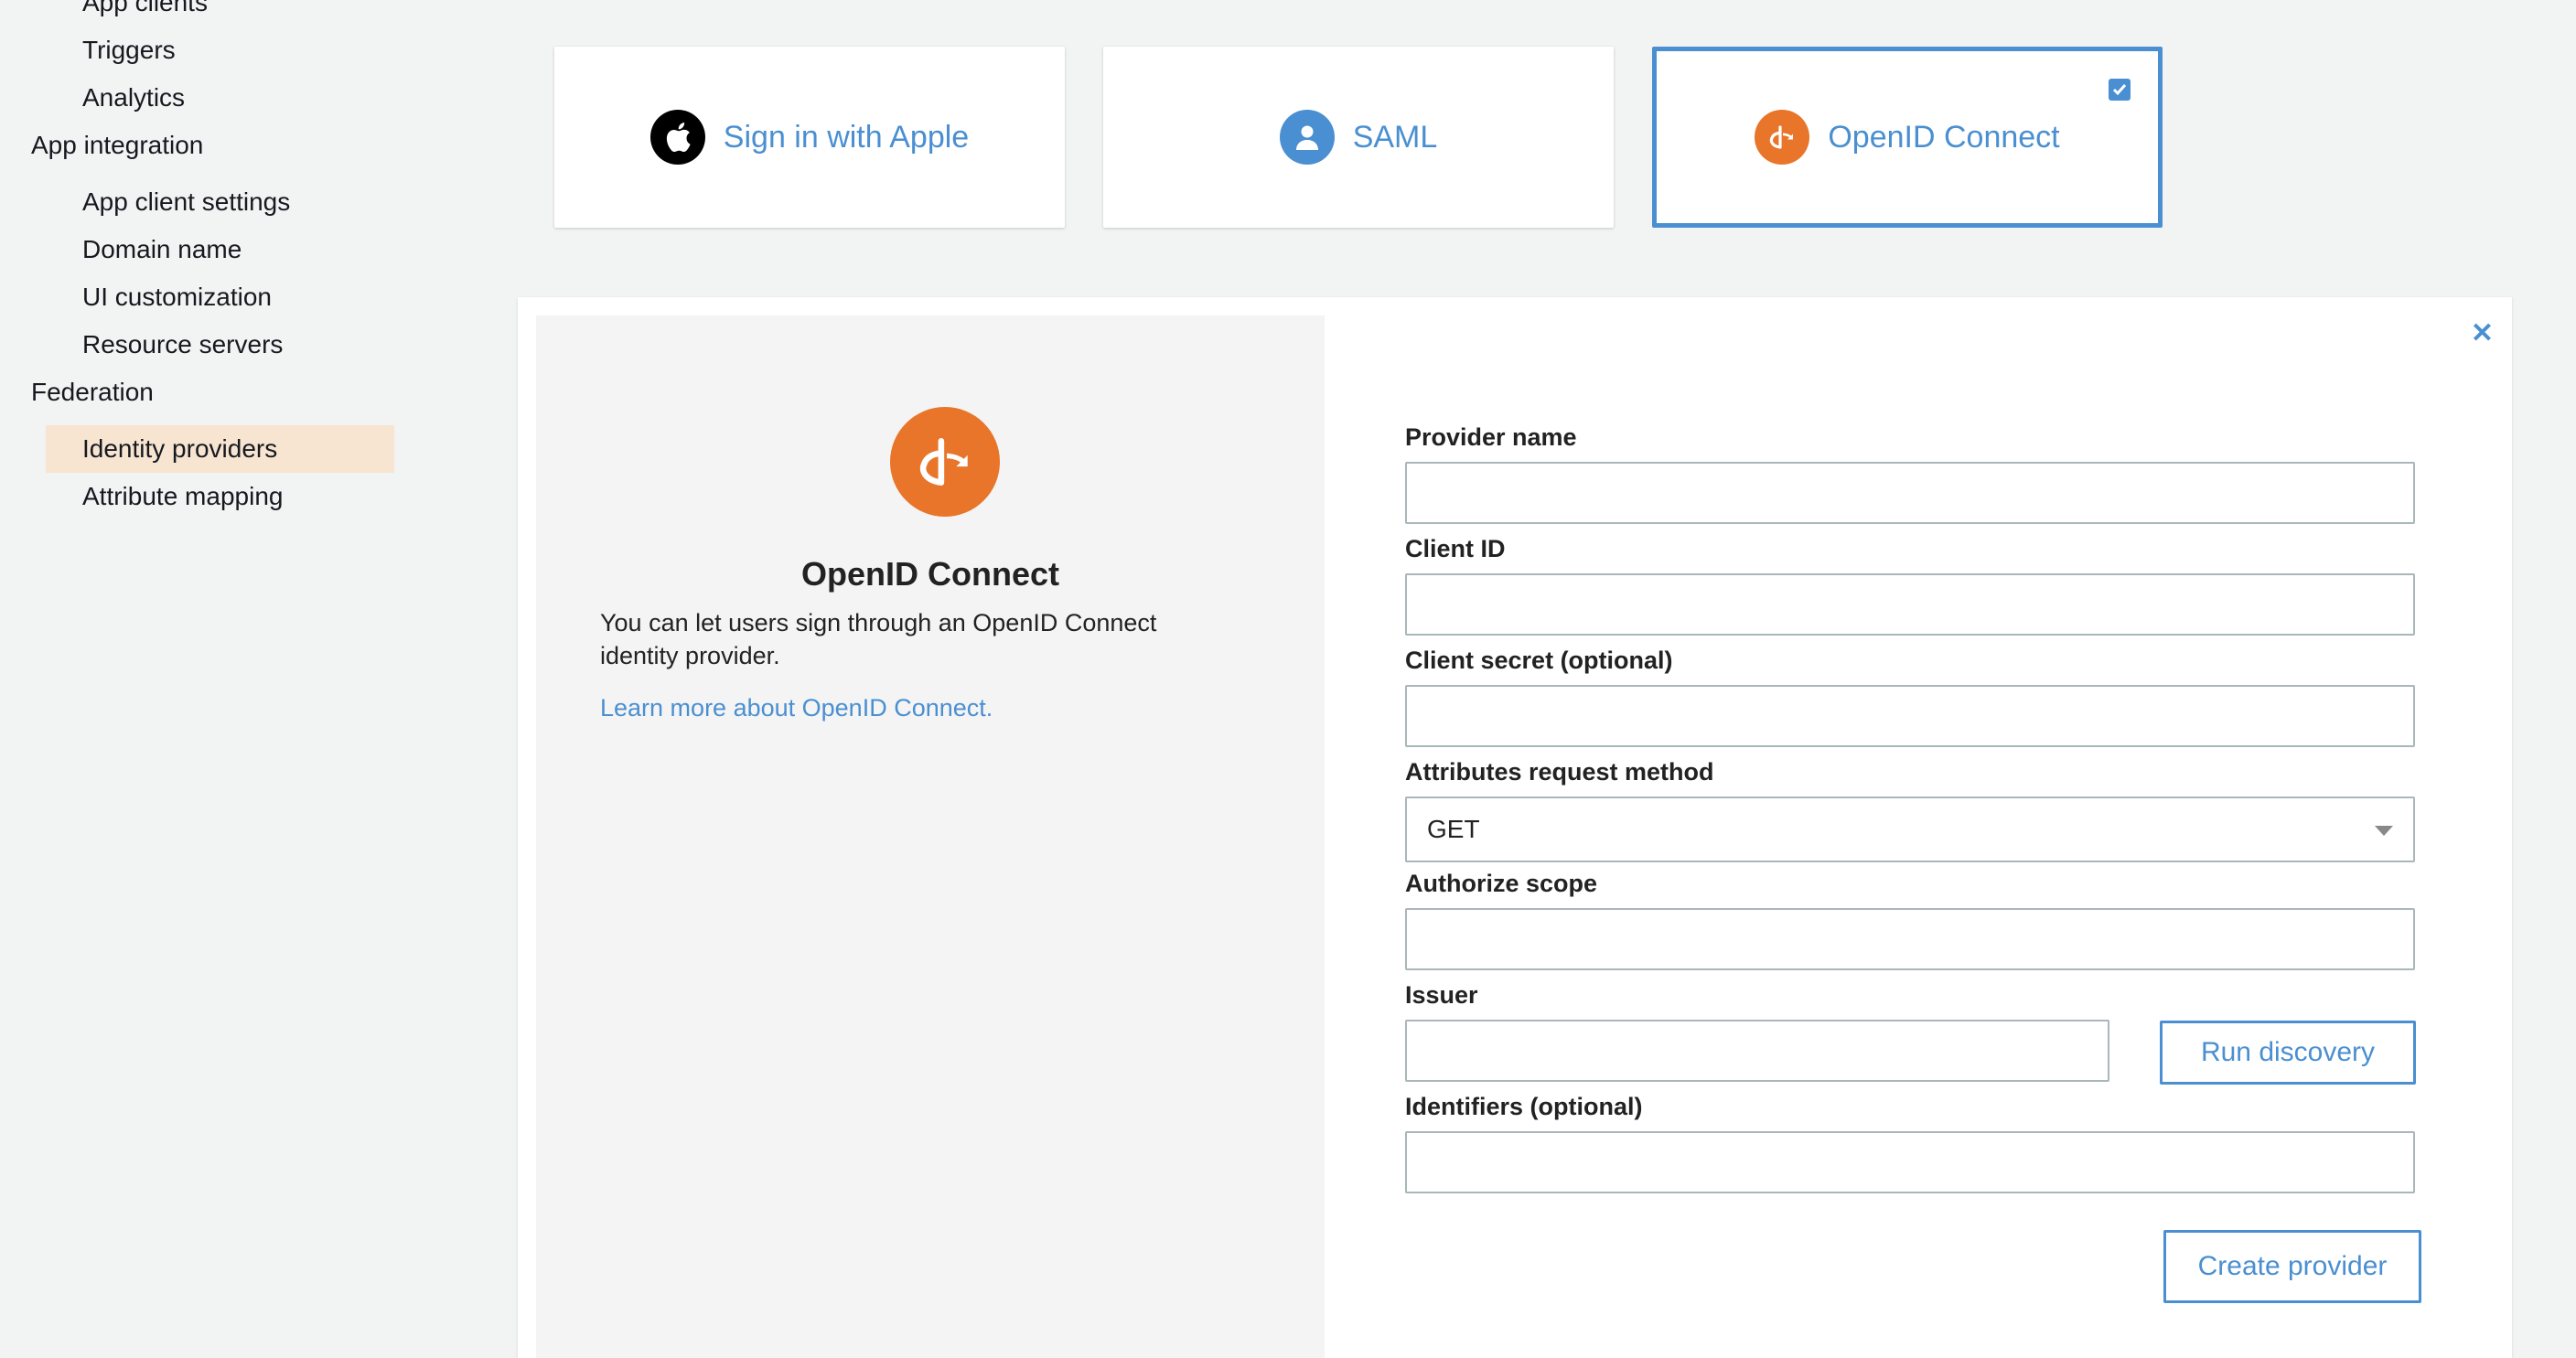  What do you see at coordinates (1453, 829) in the screenshot?
I see `attributes-method-value: GET` at bounding box center [1453, 829].